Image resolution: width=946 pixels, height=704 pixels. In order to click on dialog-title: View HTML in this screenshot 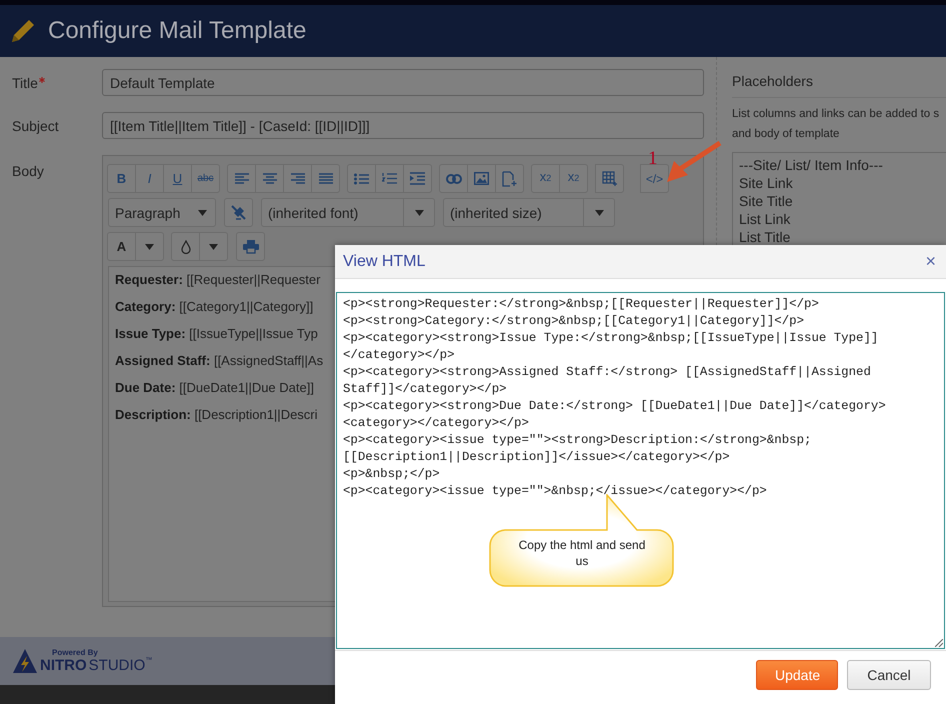, I will do `click(384, 261)`.